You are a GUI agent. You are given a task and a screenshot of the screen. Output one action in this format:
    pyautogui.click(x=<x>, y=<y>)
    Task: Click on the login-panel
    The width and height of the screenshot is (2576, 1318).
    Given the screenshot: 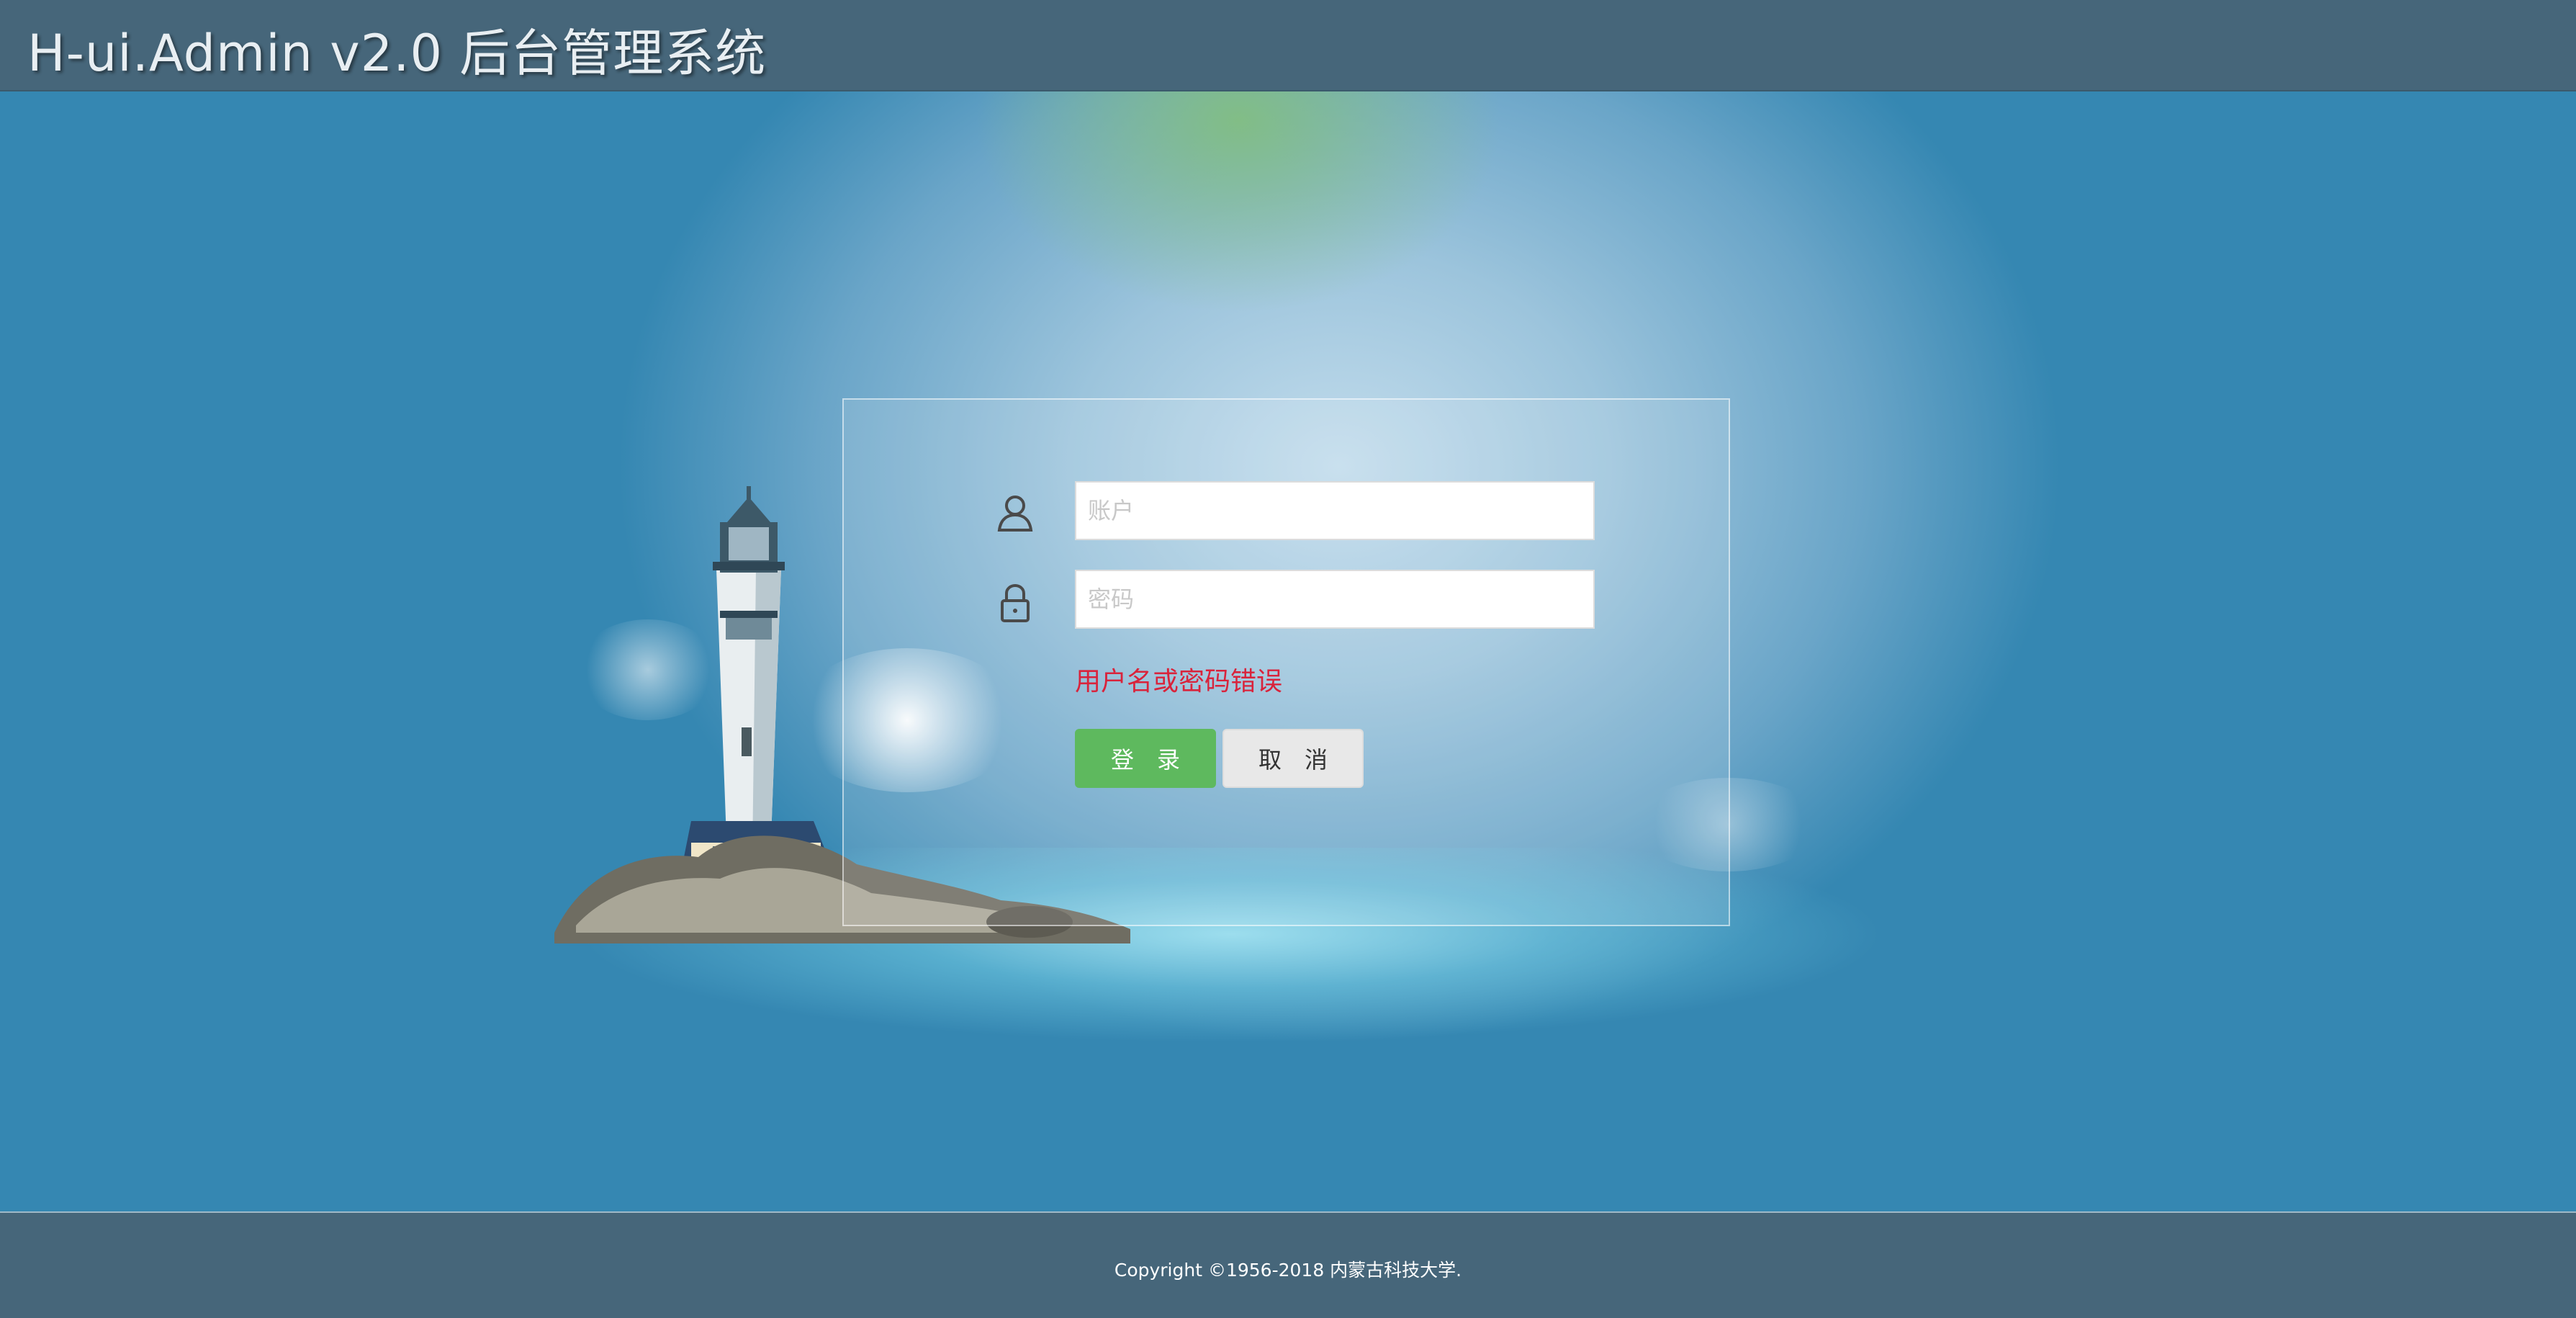 What is the action you would take?
    pyautogui.click(x=1286, y=662)
    